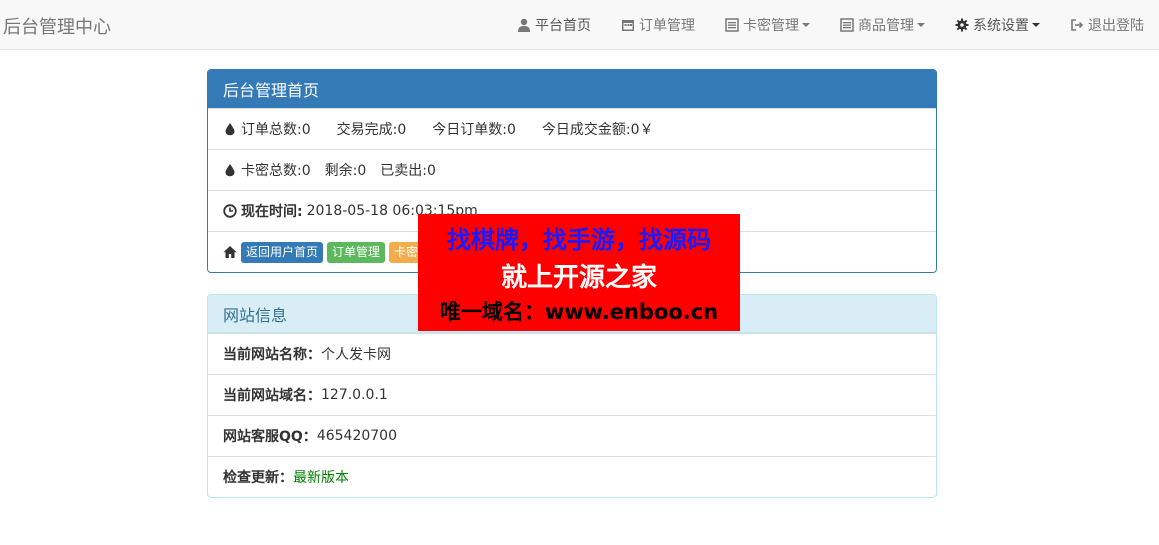  Describe the element at coordinates (1077, 25) in the screenshot. I see `logout-icon` at that location.